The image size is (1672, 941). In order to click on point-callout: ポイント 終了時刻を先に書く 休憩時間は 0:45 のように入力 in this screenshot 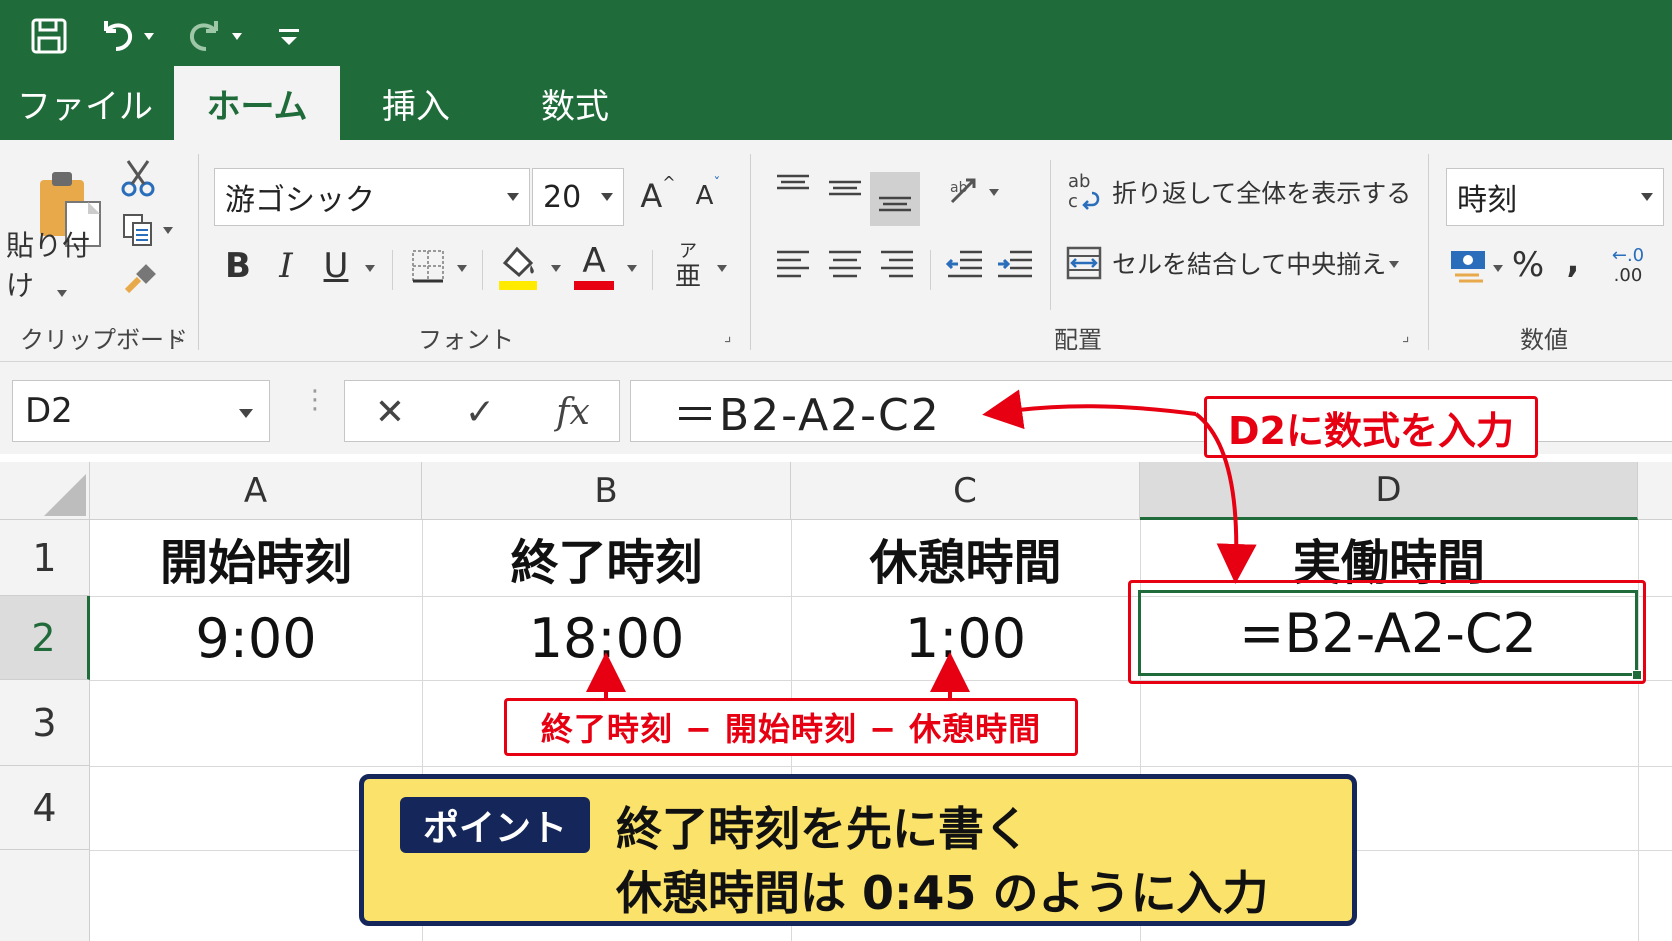, I will do `click(858, 850)`.